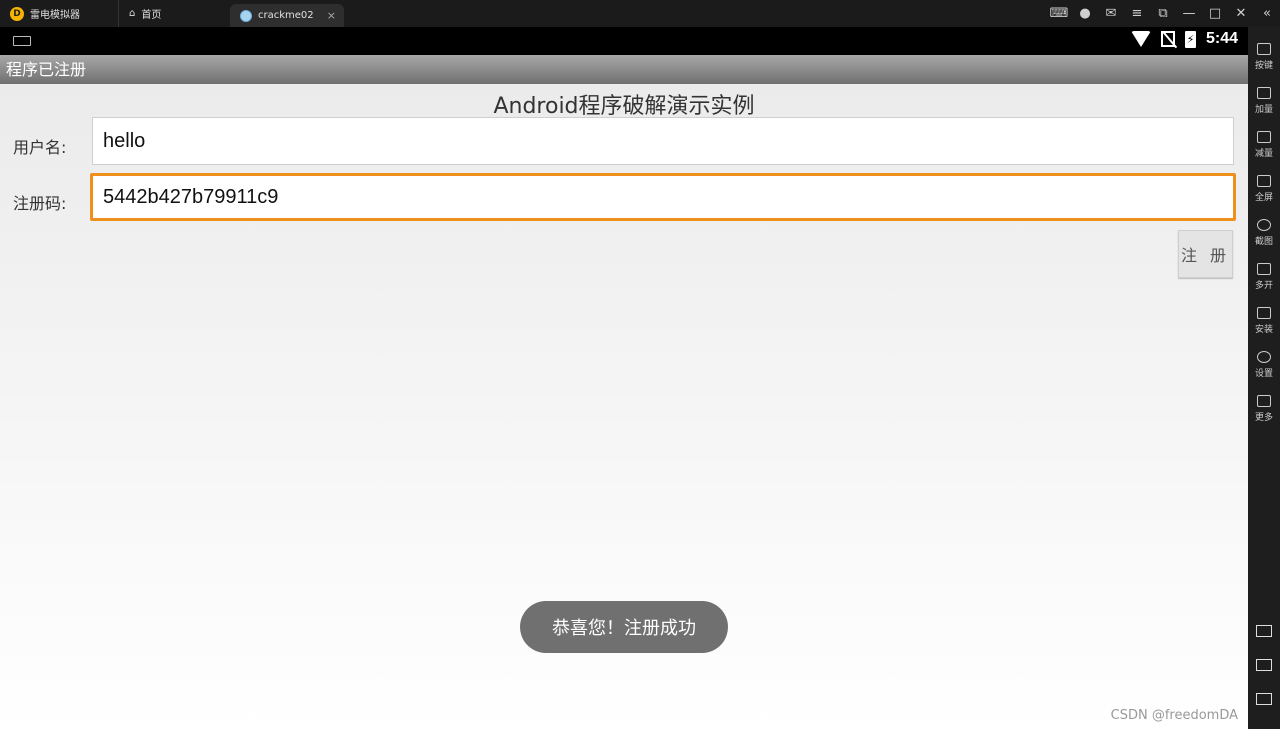 The image size is (1280, 729). What do you see at coordinates (1263, 198) in the screenshot?
I see `sidebar-item-label: 全屏` at bounding box center [1263, 198].